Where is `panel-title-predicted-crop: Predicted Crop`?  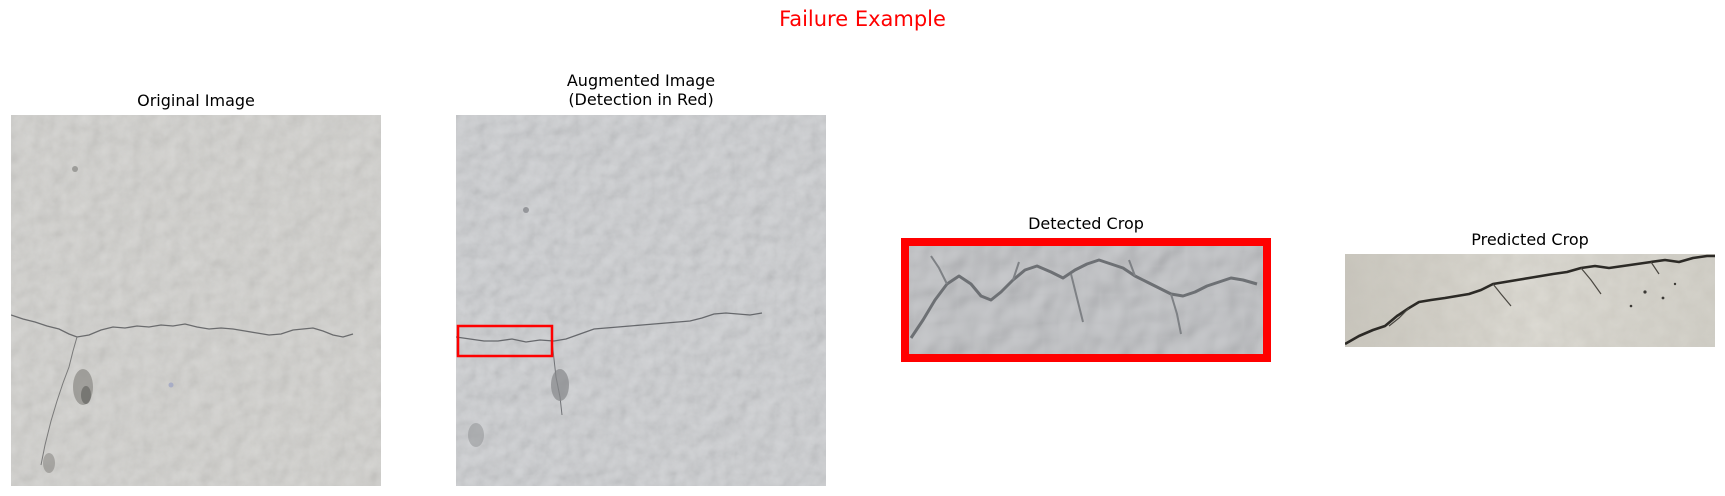
panel-title-predicted-crop: Predicted Crop is located at coordinates (1530, 239).